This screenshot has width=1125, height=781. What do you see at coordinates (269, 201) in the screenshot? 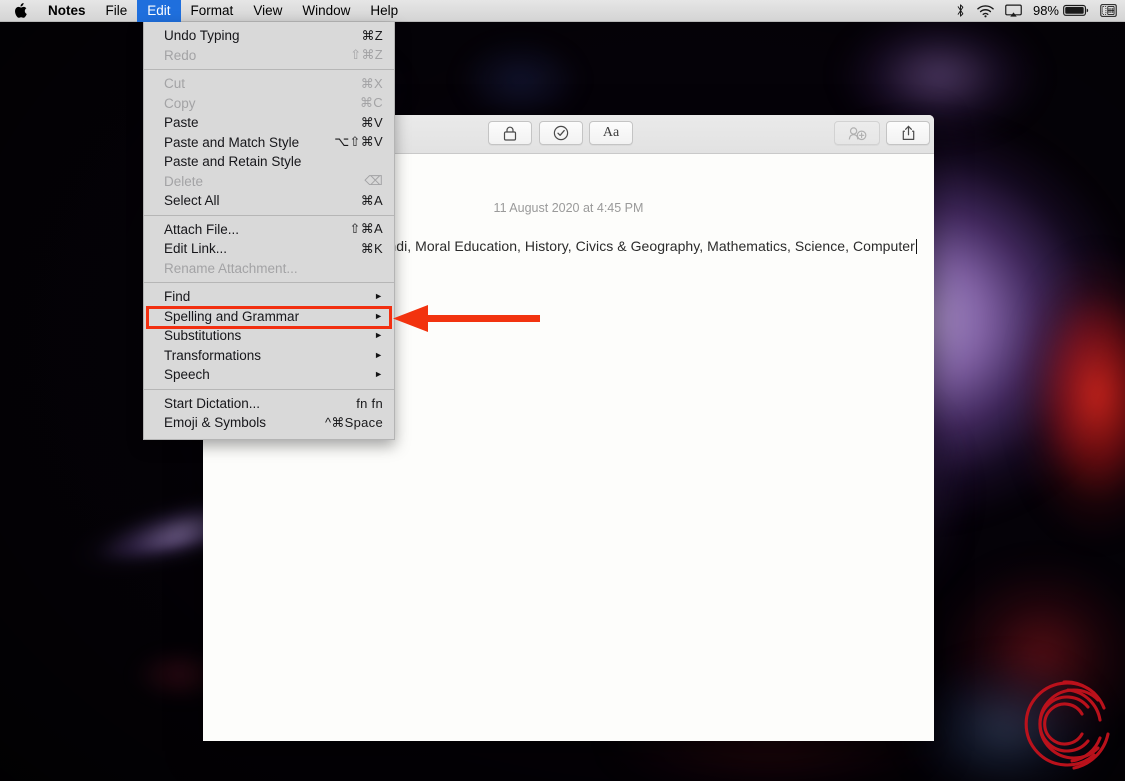
I see `menu-item-select-all: Select All ⌘A` at bounding box center [269, 201].